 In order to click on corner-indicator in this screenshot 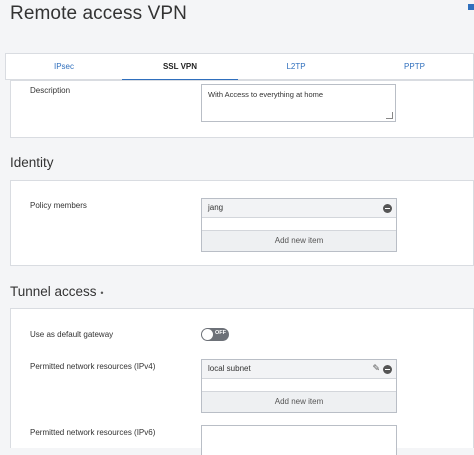, I will do `click(471, 7)`.